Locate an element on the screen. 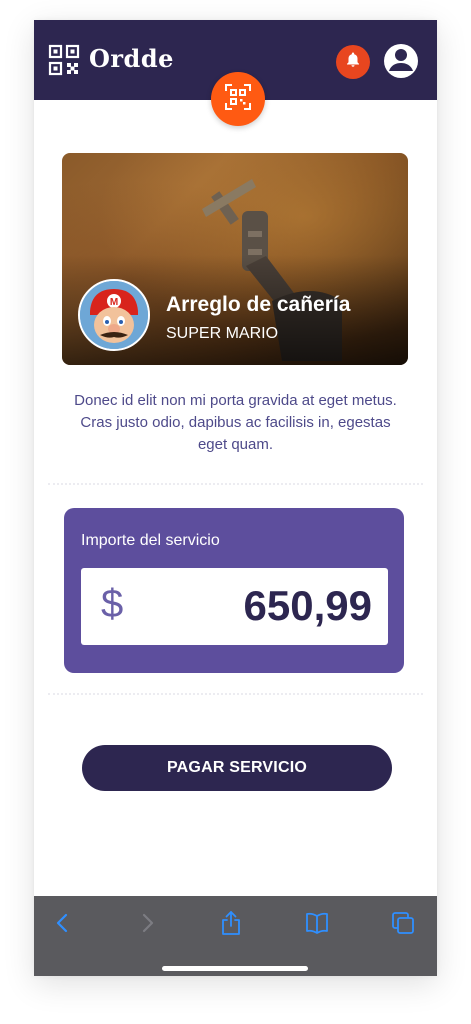 The width and height of the screenshot is (471, 1024). profile-button is located at coordinates (401, 61).